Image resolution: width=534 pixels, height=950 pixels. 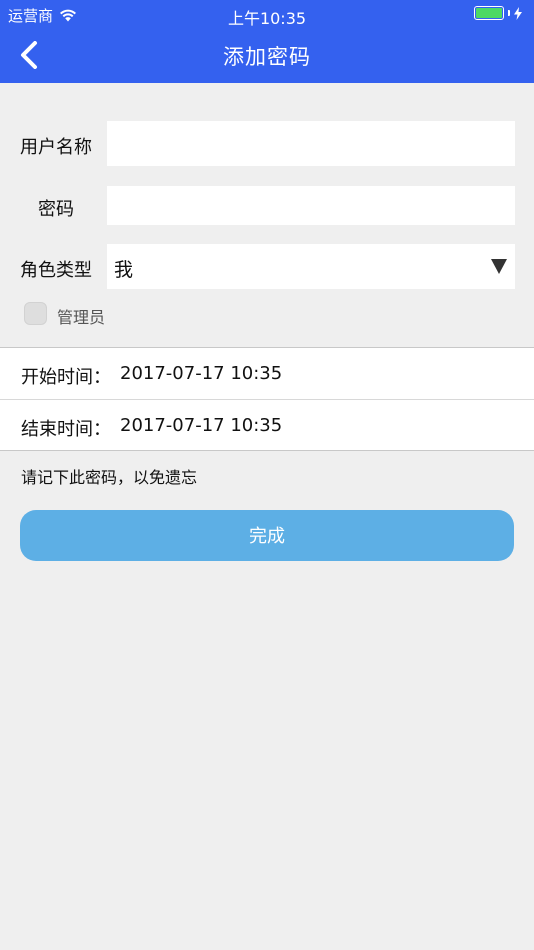 I want to click on charging-bolt-icon, so click(x=518, y=13).